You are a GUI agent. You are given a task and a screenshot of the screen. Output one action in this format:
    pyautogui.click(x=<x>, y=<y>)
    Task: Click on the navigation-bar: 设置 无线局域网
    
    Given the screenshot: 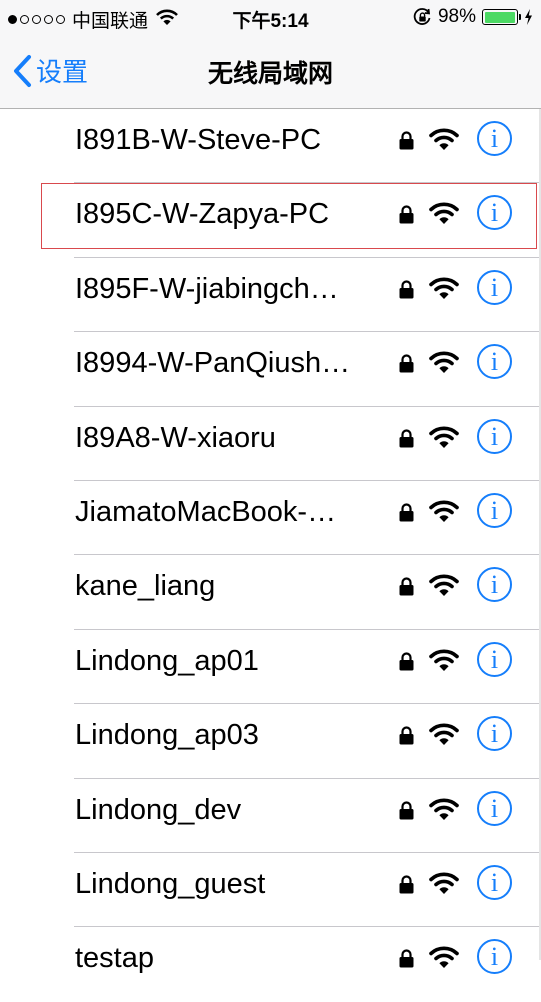 What is the action you would take?
    pyautogui.click(x=270, y=72)
    